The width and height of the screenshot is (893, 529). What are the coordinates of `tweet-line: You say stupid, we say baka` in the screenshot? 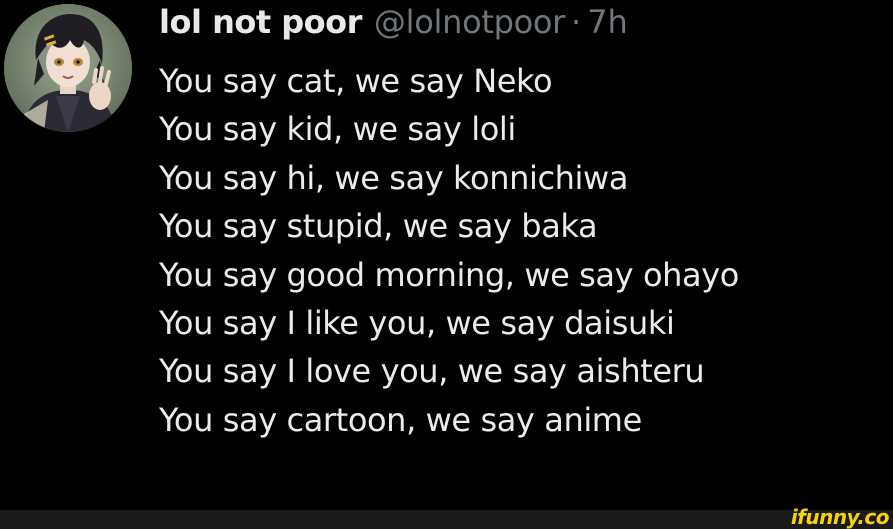 It's located at (378, 226).